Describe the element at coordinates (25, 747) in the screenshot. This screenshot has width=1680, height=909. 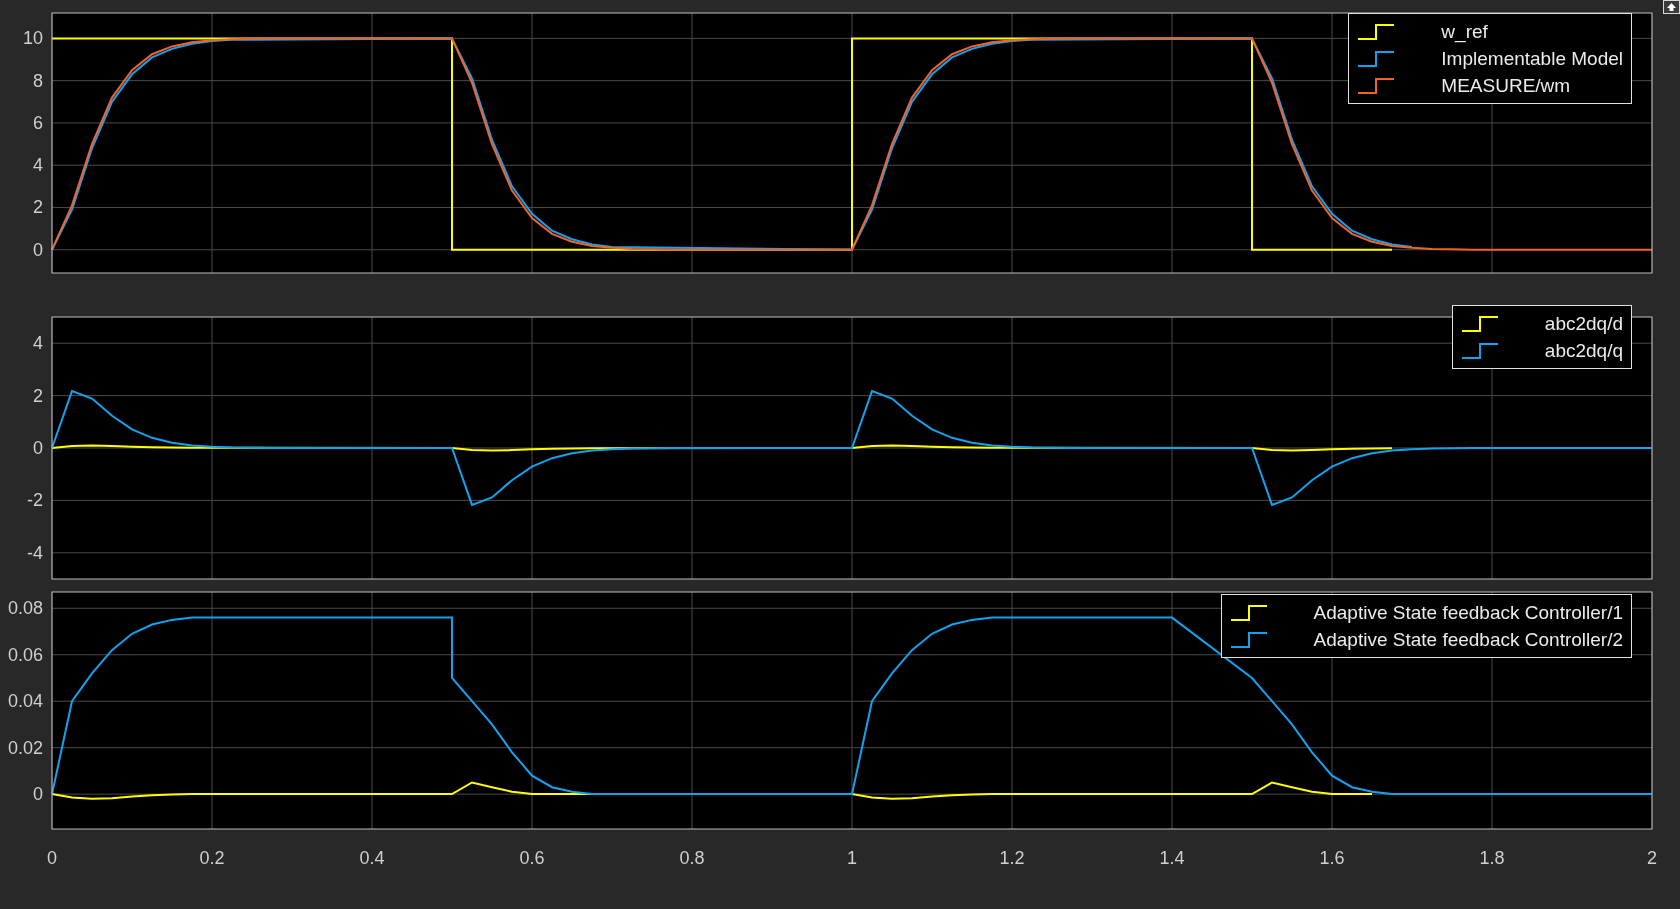
I see `tick-label: 0.02` at that location.